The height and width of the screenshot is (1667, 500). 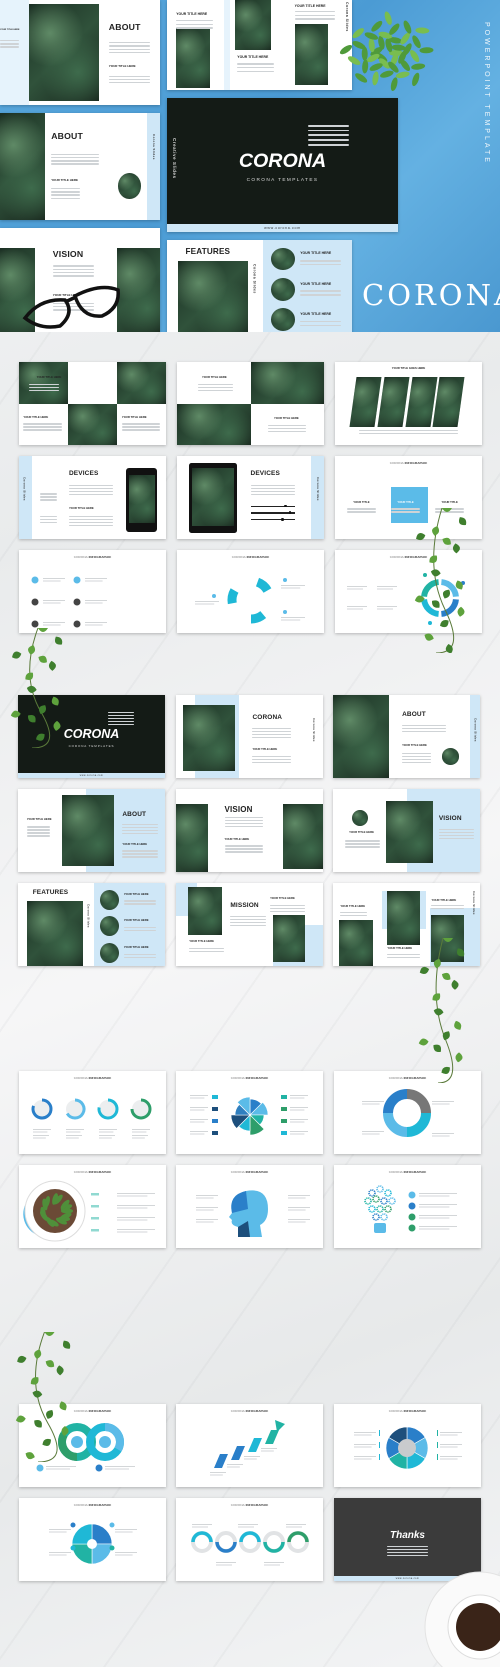 What do you see at coordinates (249, 924) in the screenshot?
I see `slide-mission: MISSION YOUR TITLE HERE YOUR TITLE HERE` at bounding box center [249, 924].